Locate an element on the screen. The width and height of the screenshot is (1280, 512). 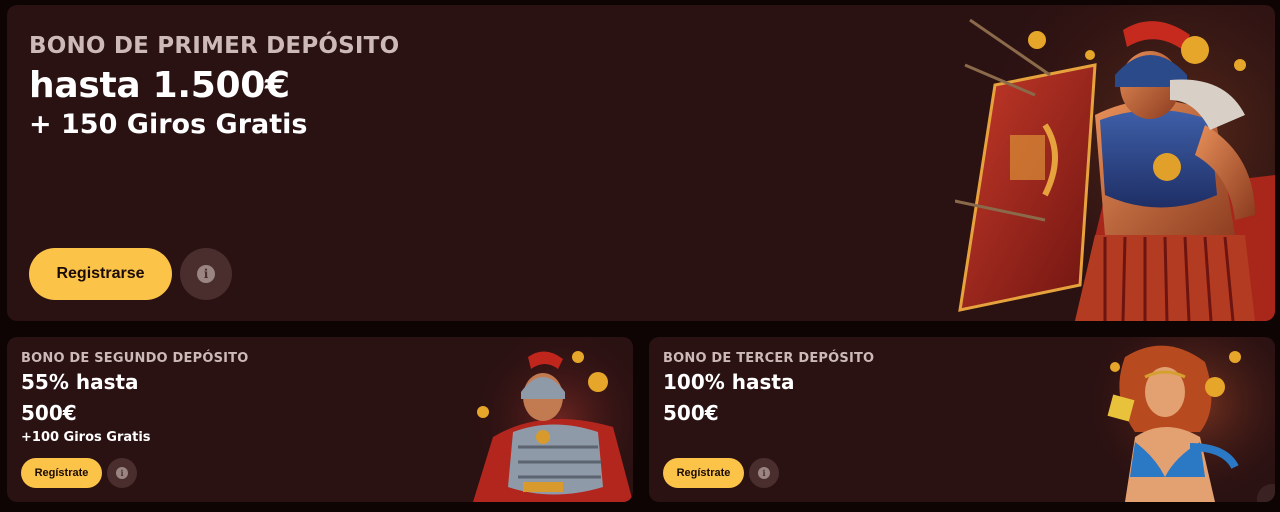
register-button: Registrarse is located at coordinates (100, 274).